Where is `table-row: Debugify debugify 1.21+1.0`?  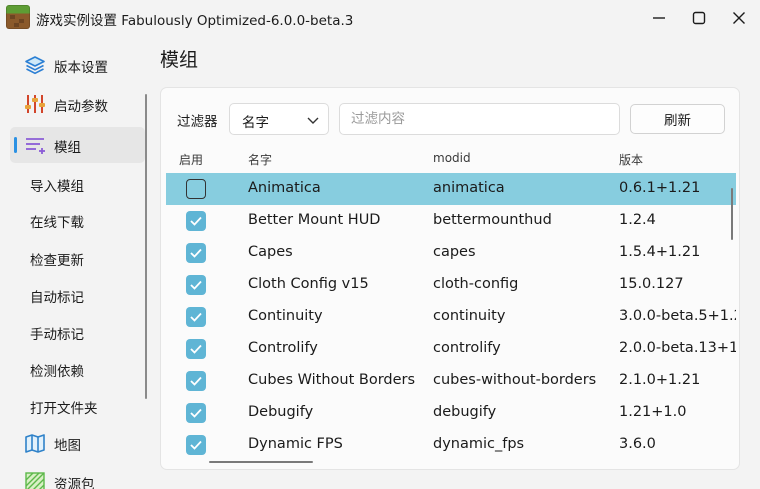
table-row: Debugify debugify 1.21+1.0 is located at coordinates (451, 413).